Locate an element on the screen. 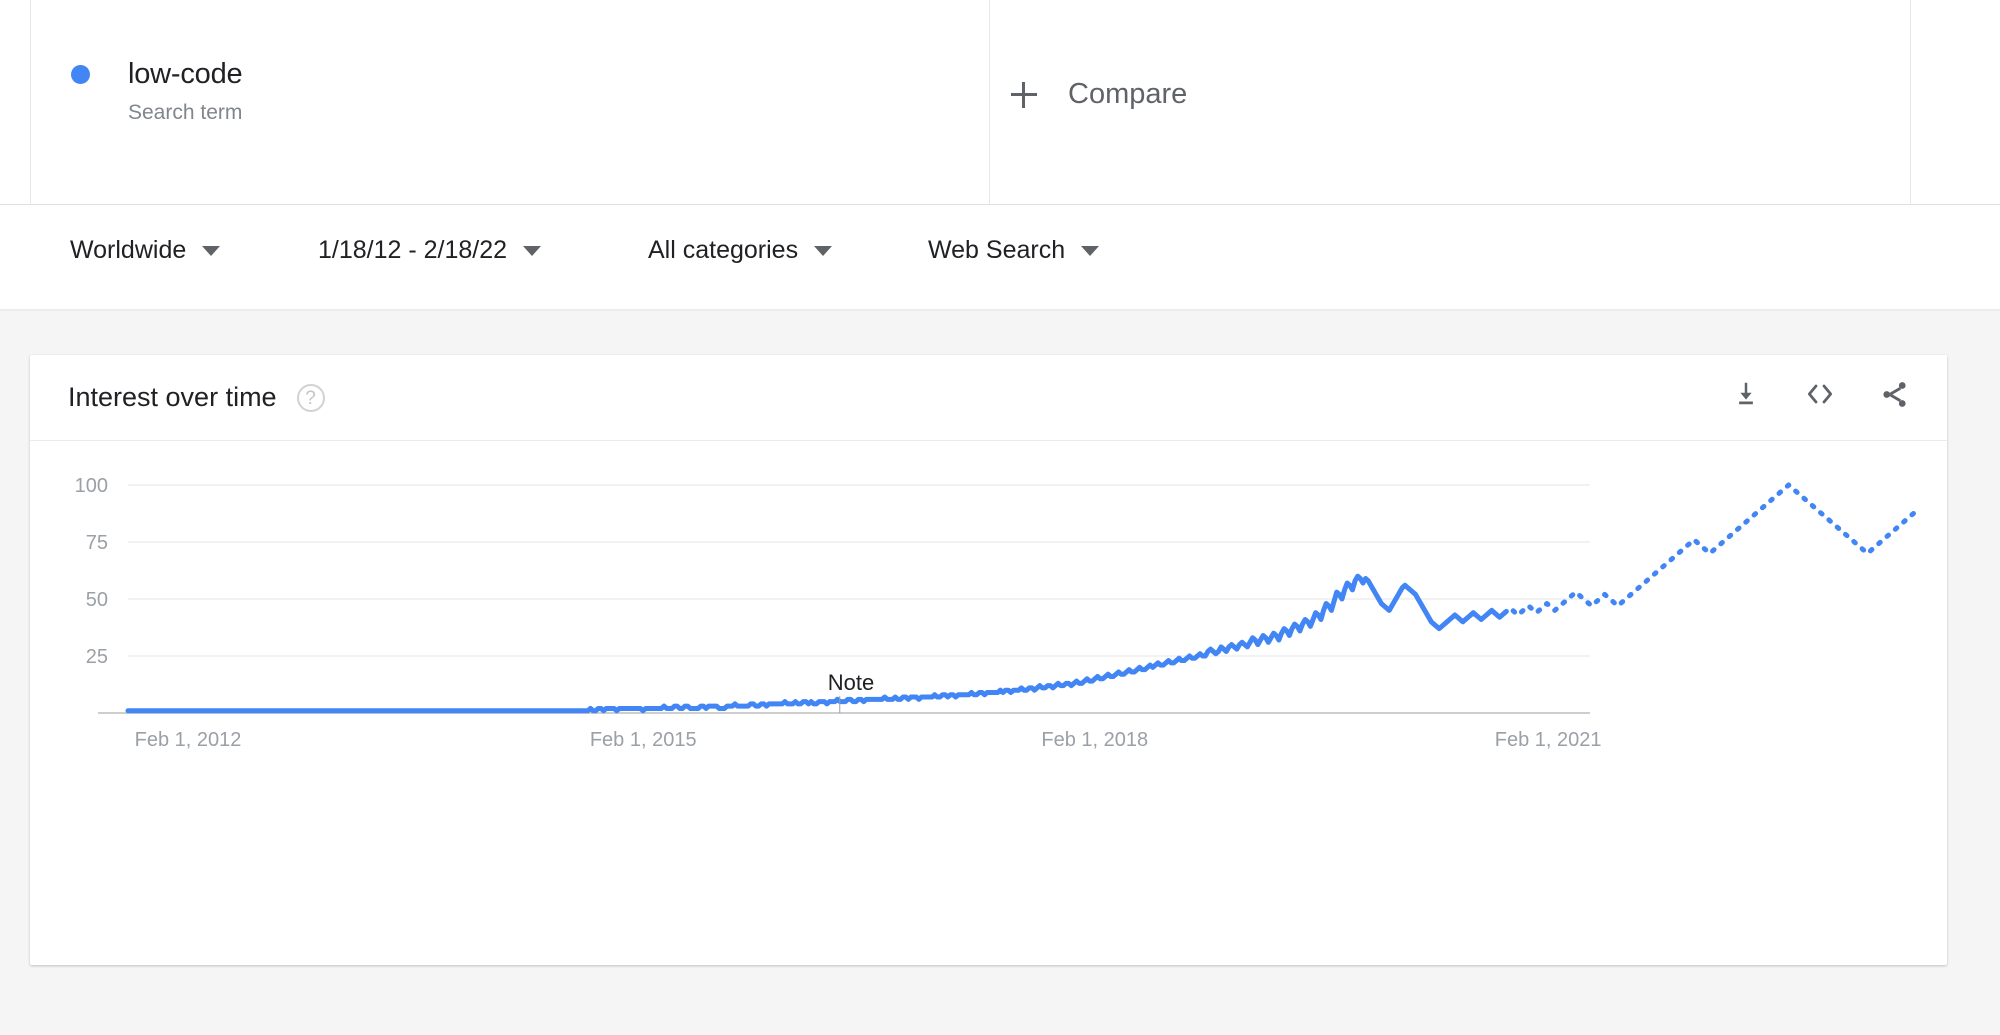  plus-icon is located at coordinates (1024, 94).